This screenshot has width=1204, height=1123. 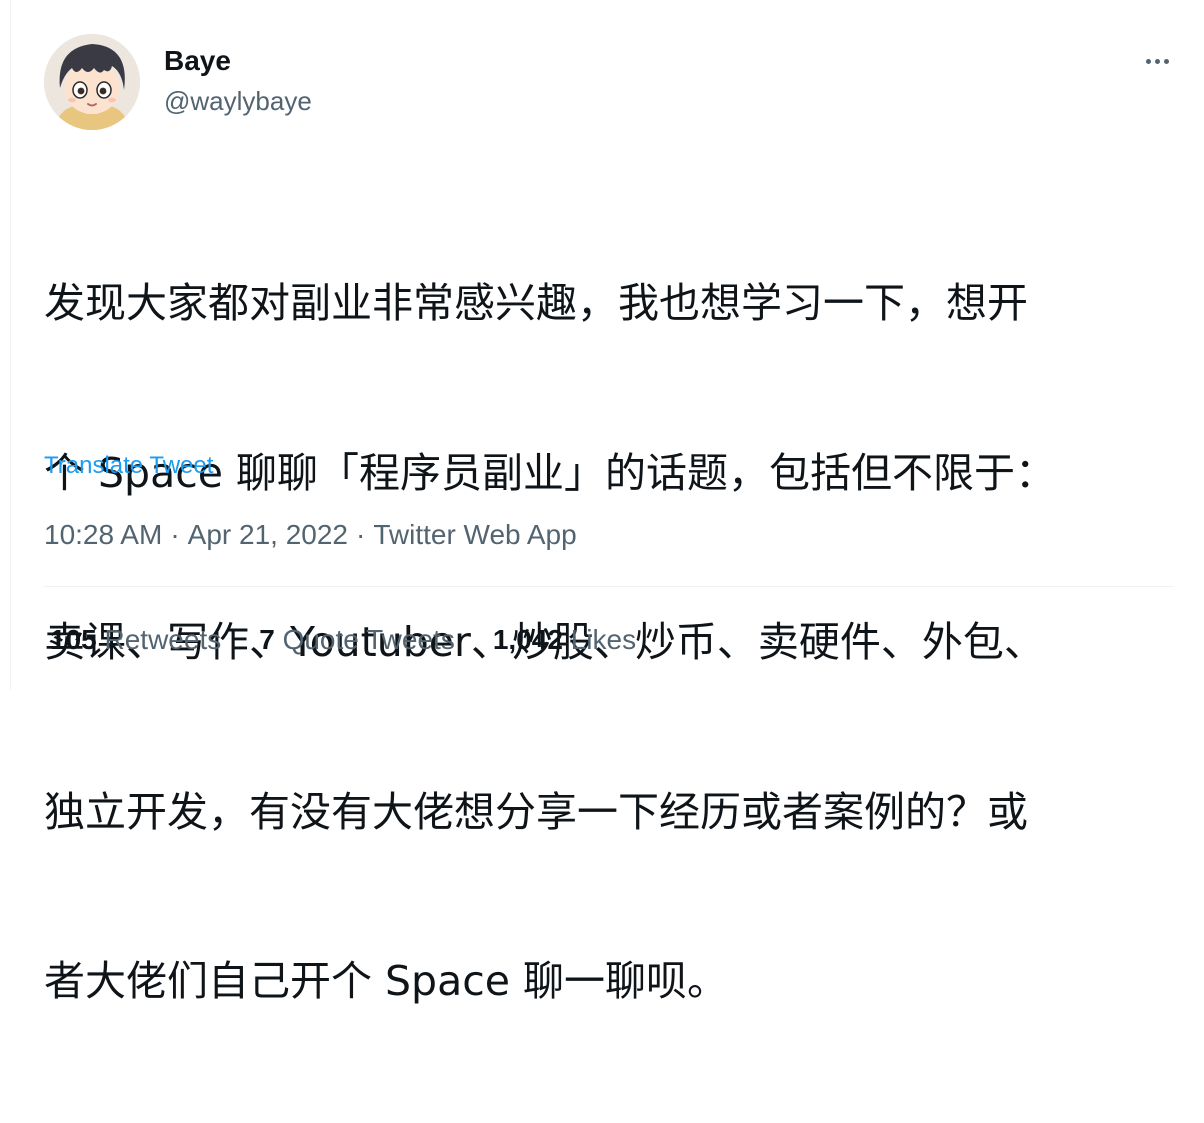 I want to click on quote-tweets-count: 7, so click(x=267, y=639).